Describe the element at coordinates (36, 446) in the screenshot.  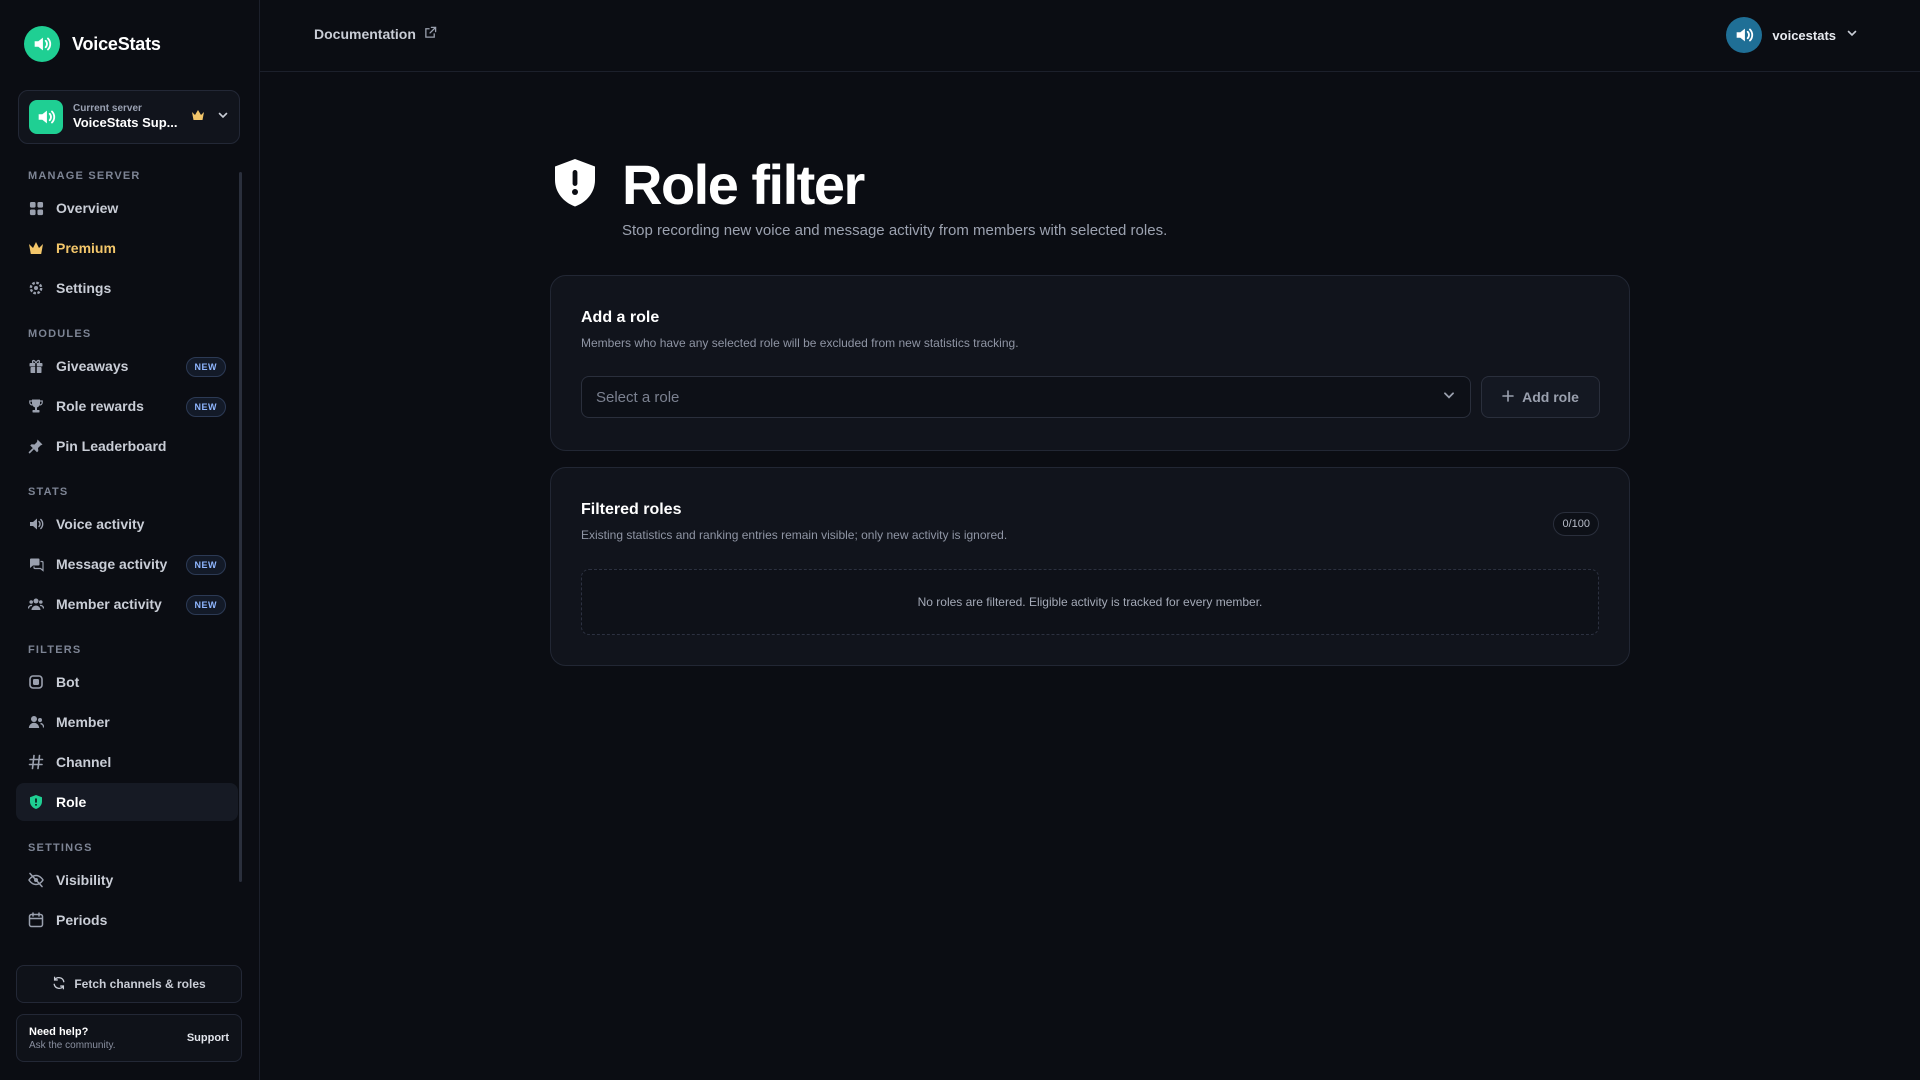
I see `pin-icon` at that location.